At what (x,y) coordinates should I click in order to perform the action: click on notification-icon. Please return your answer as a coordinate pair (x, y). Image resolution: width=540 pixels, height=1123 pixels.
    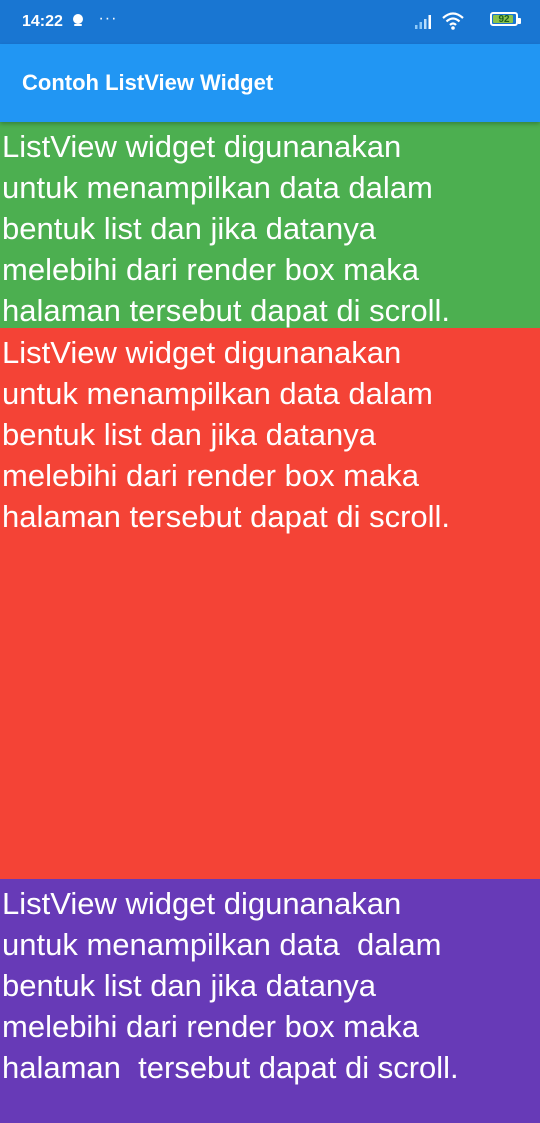
    Looking at the image, I should click on (78, 20).